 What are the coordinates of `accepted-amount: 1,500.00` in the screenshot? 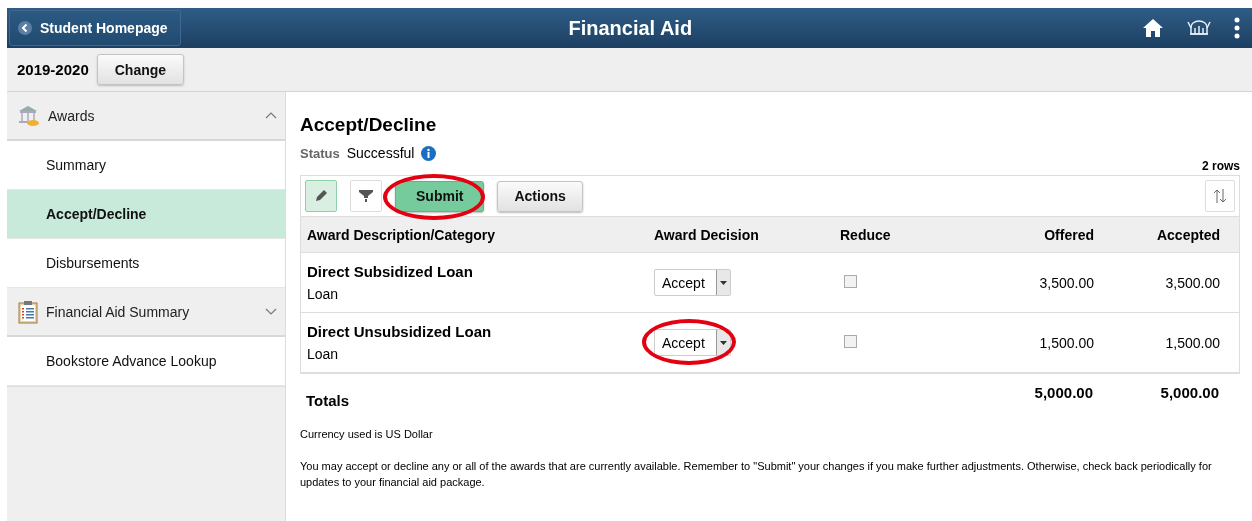 It's located at (1192, 342).